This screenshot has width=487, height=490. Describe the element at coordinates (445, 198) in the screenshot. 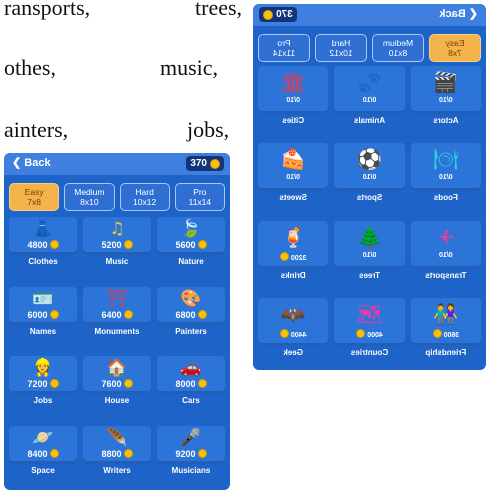

I see `category-label: Foods` at that location.